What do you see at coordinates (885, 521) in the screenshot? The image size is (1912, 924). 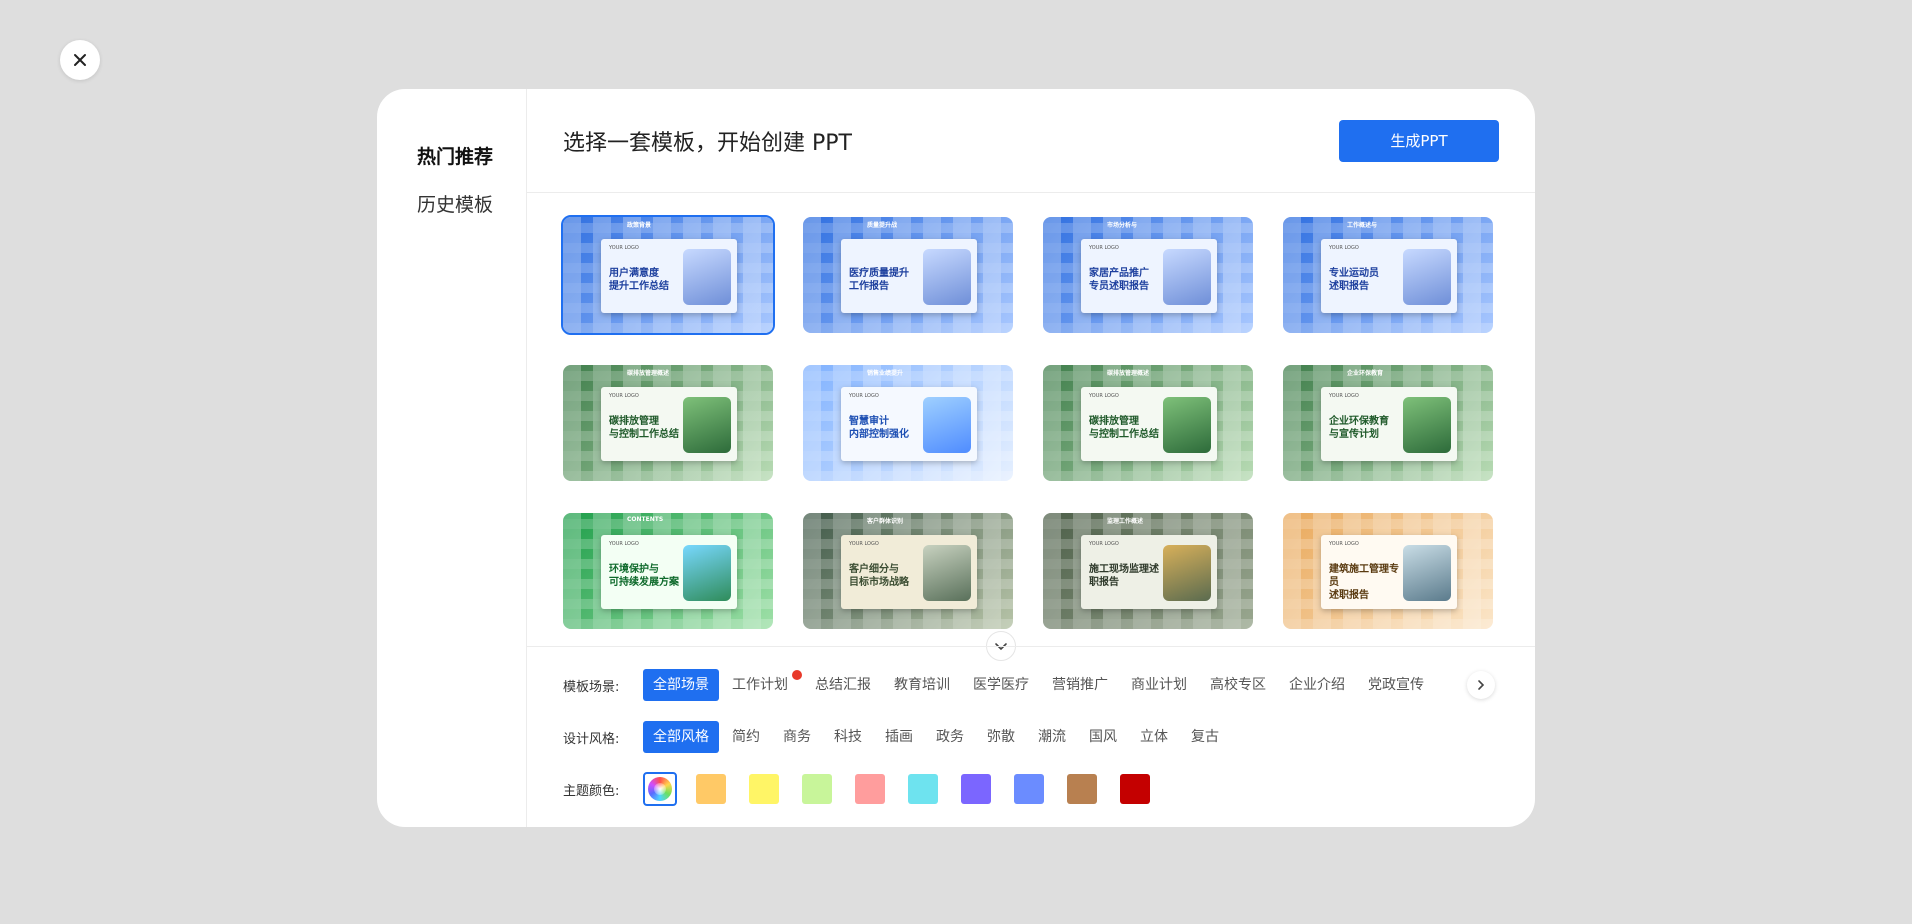 I see `template-section-label: 客户群体识别` at bounding box center [885, 521].